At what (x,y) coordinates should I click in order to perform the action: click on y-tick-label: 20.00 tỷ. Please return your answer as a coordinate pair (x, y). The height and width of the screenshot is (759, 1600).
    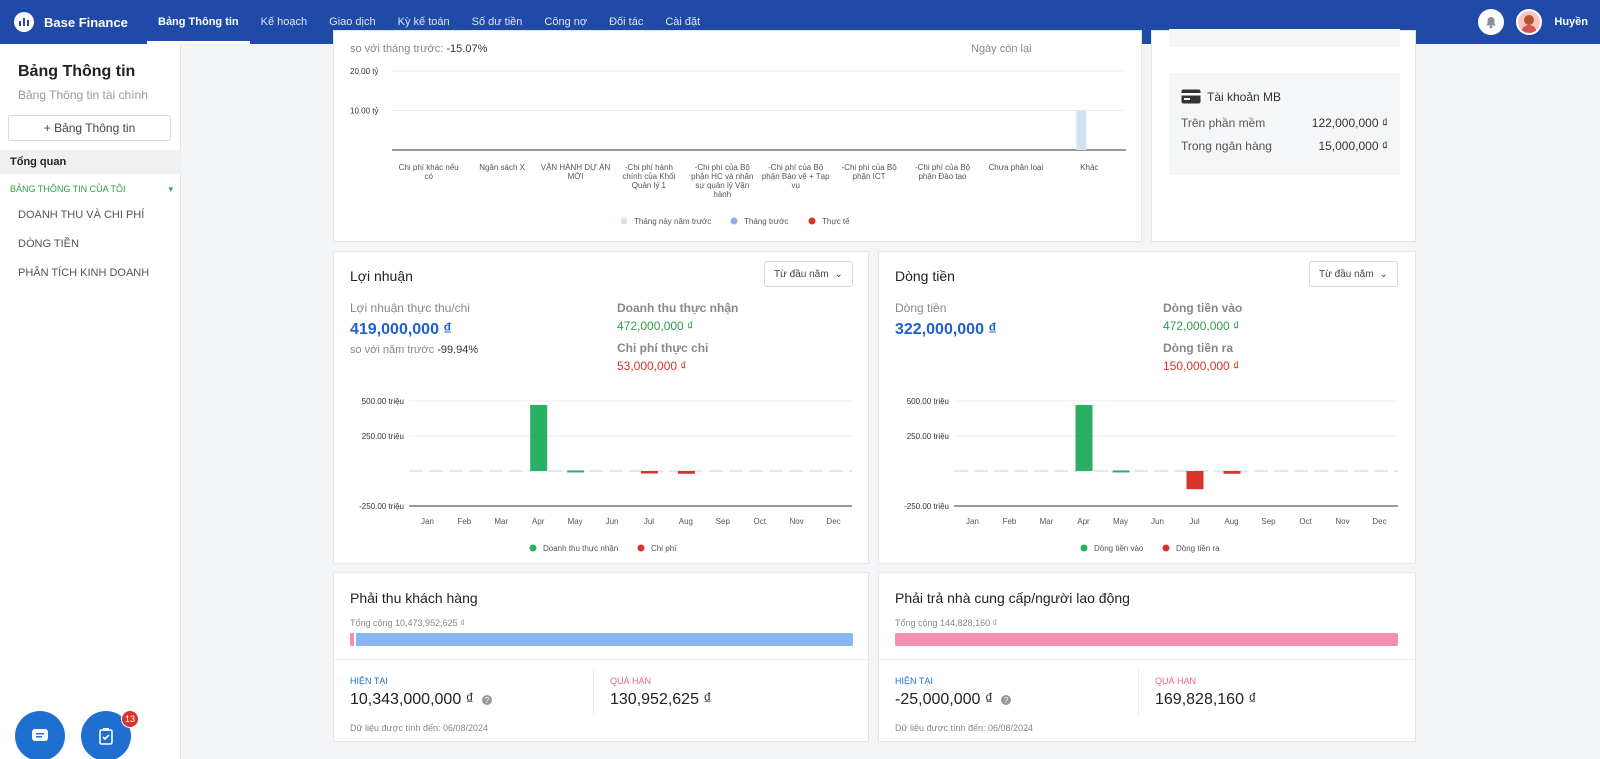
    Looking at the image, I should click on (364, 71).